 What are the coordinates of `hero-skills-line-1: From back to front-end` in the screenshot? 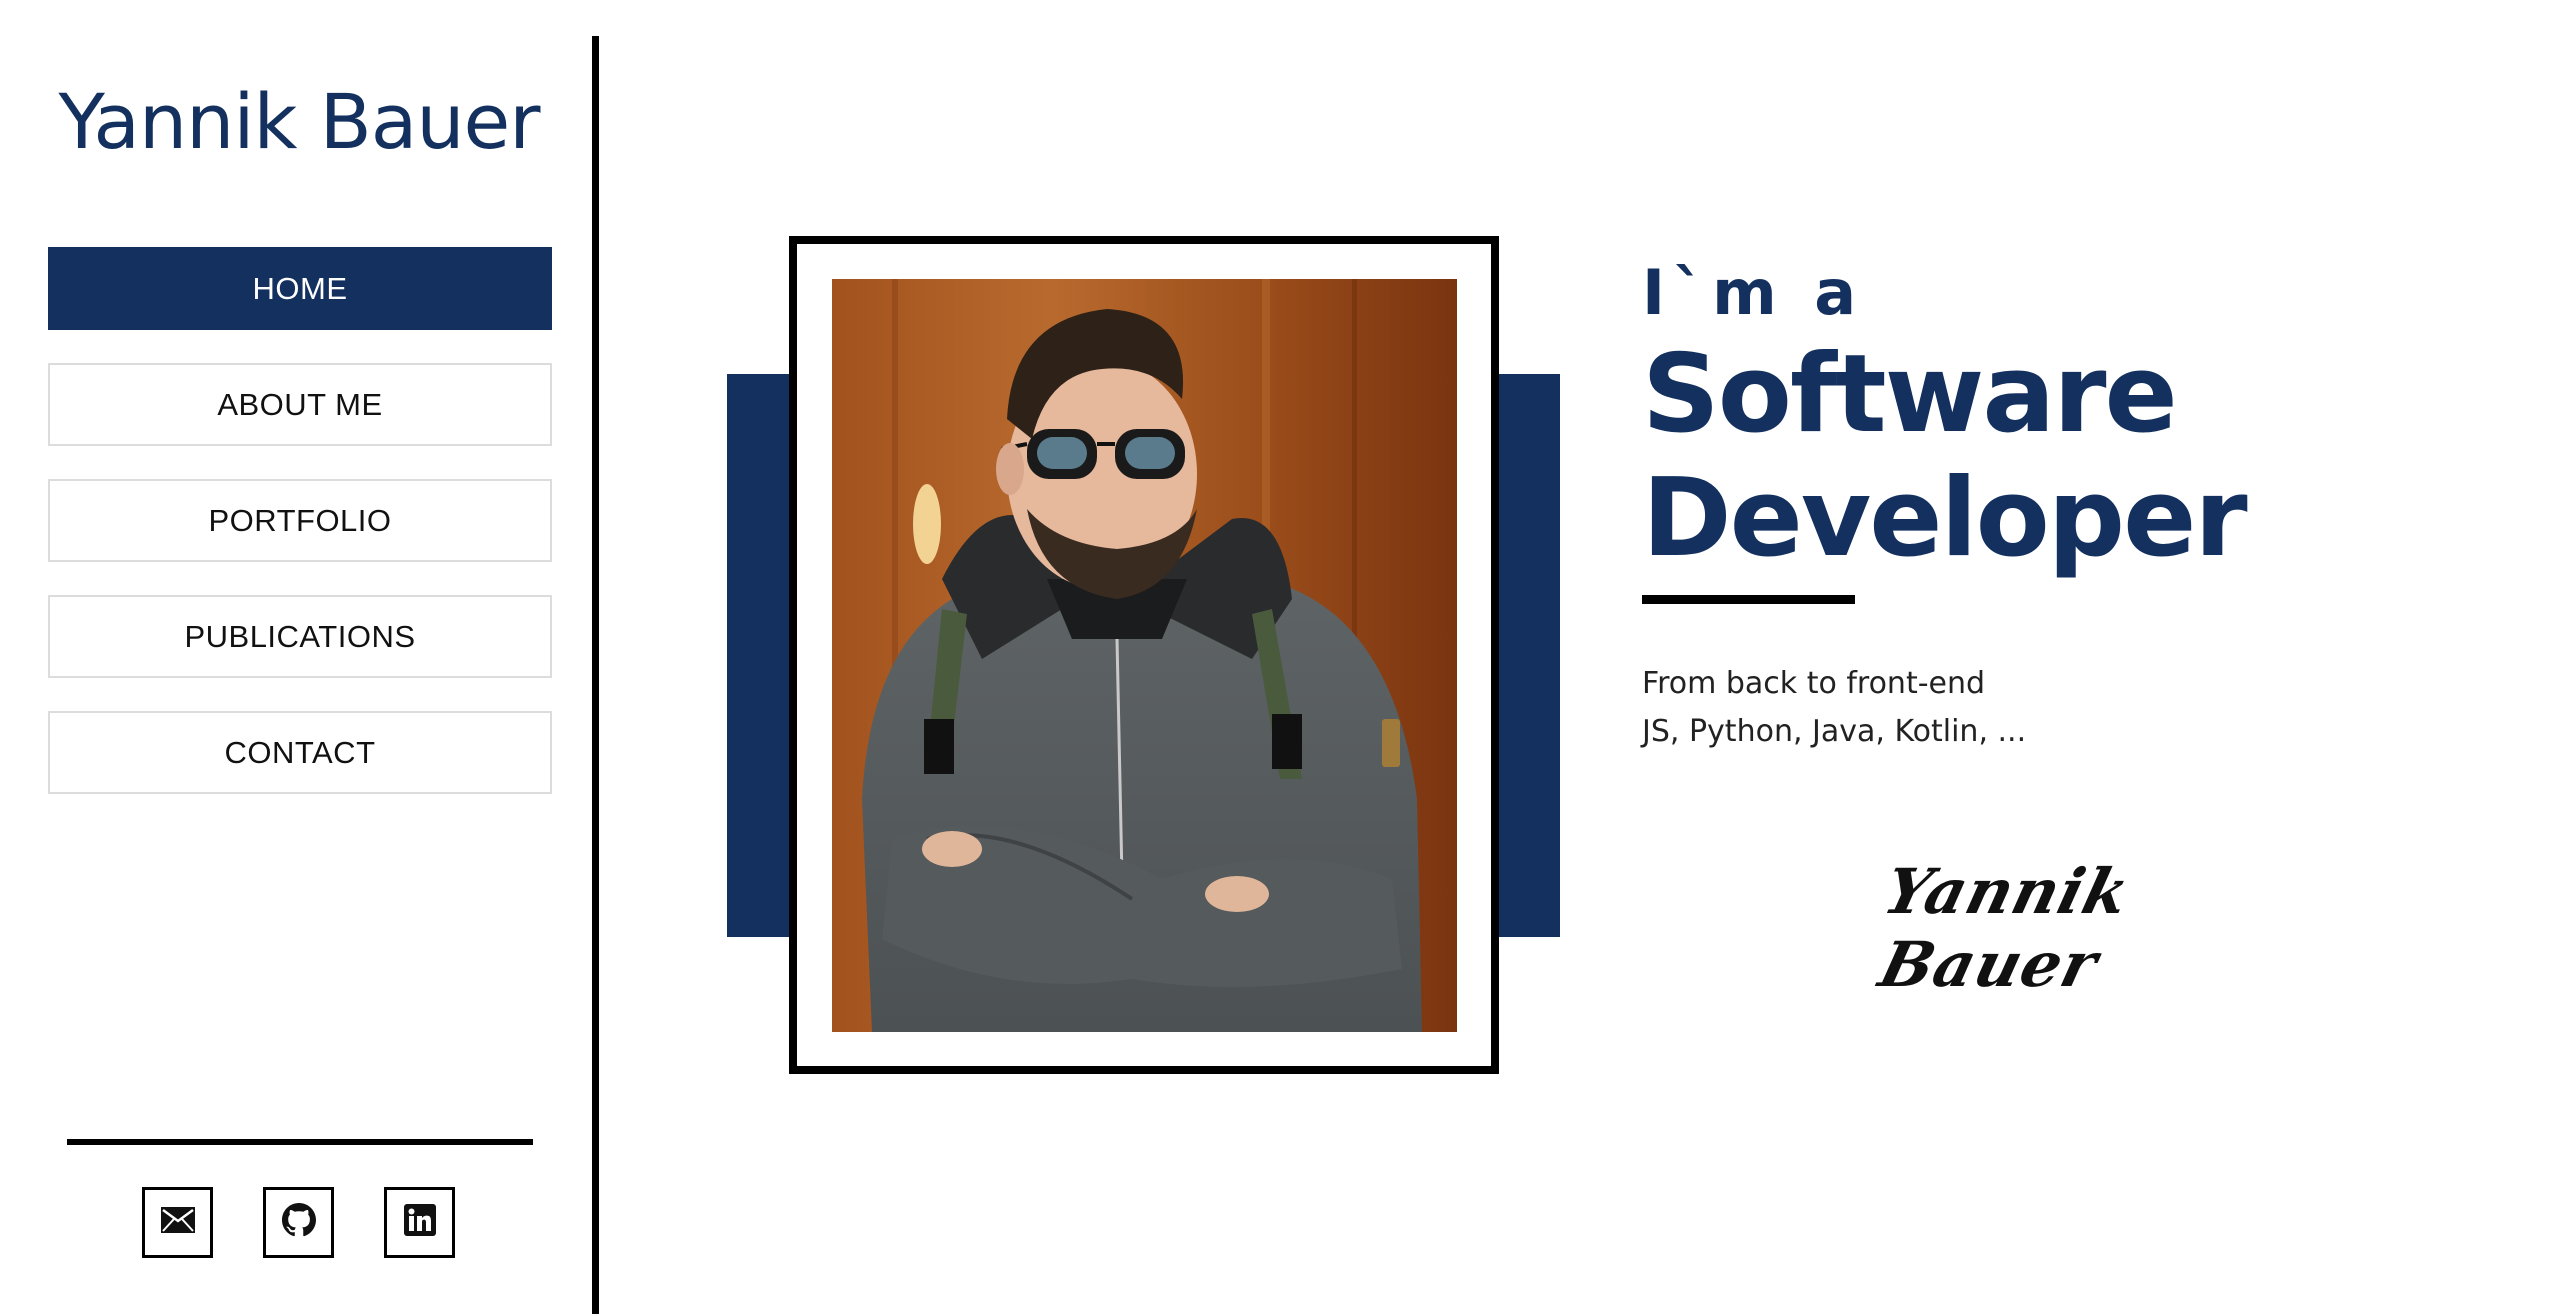 It's located at (1814, 683).